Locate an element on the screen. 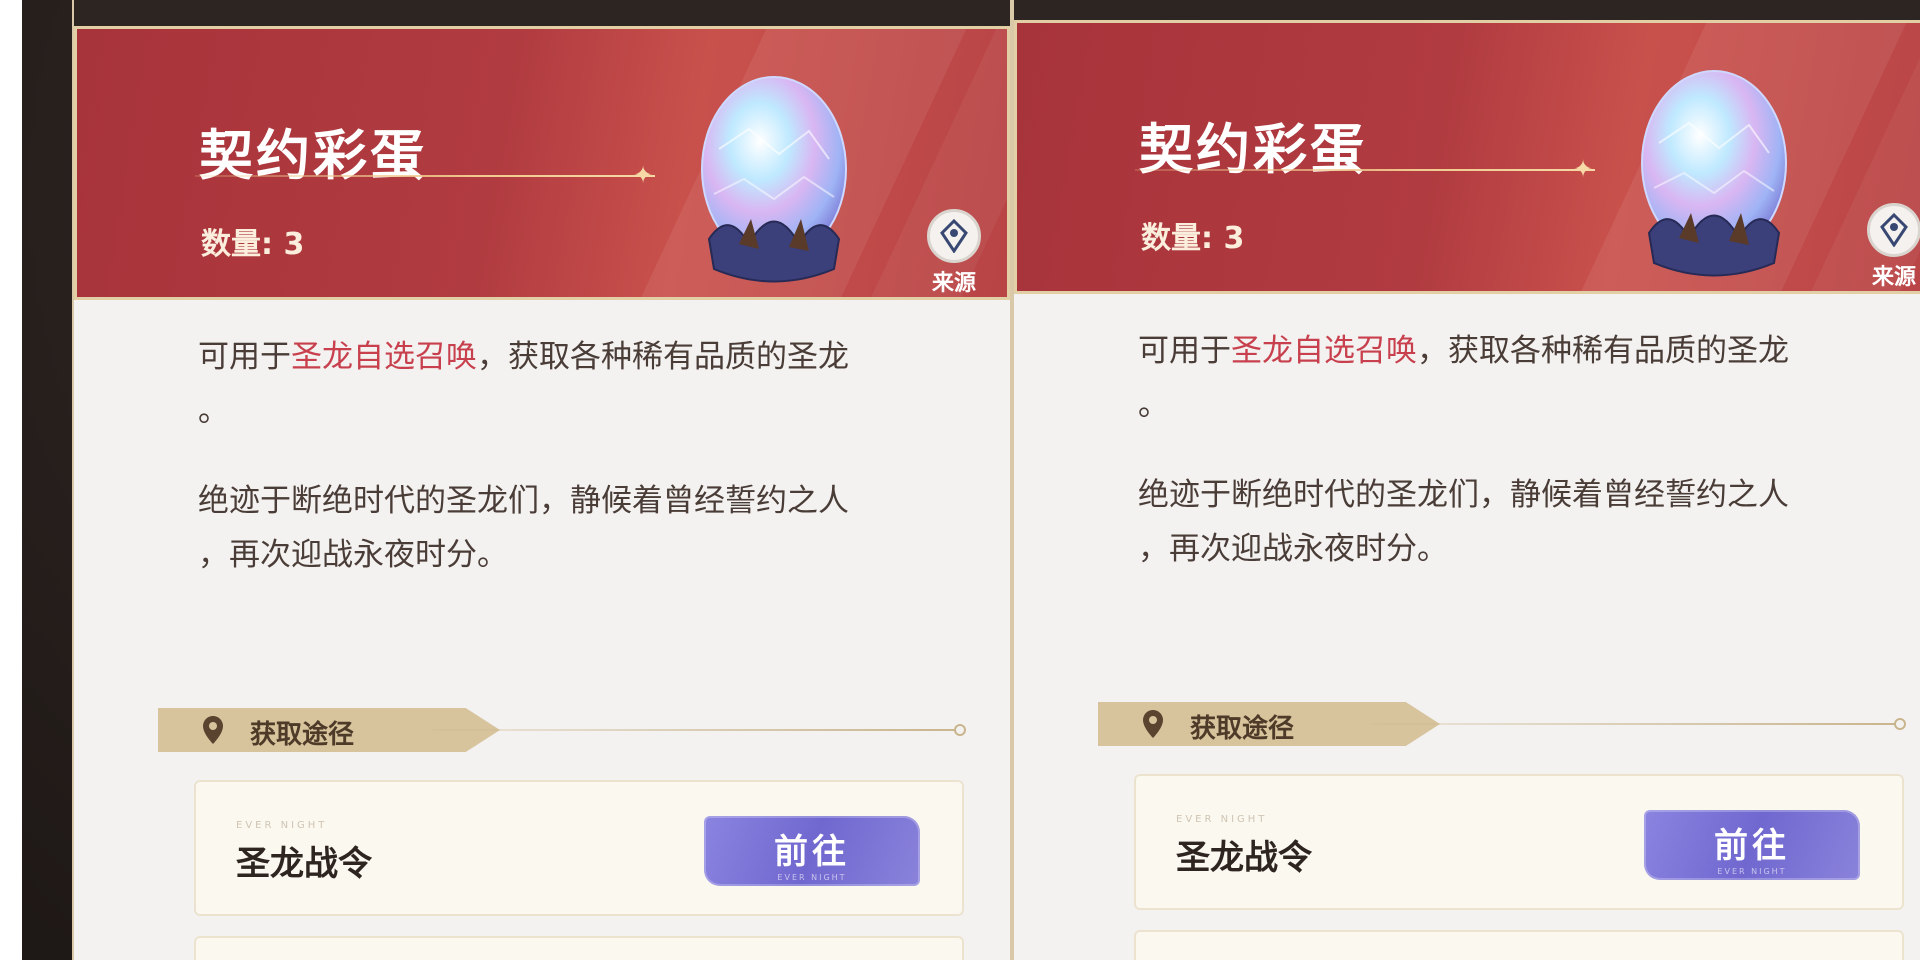 The height and width of the screenshot is (960, 1920). screen-edge is located at coordinates (11, 480).